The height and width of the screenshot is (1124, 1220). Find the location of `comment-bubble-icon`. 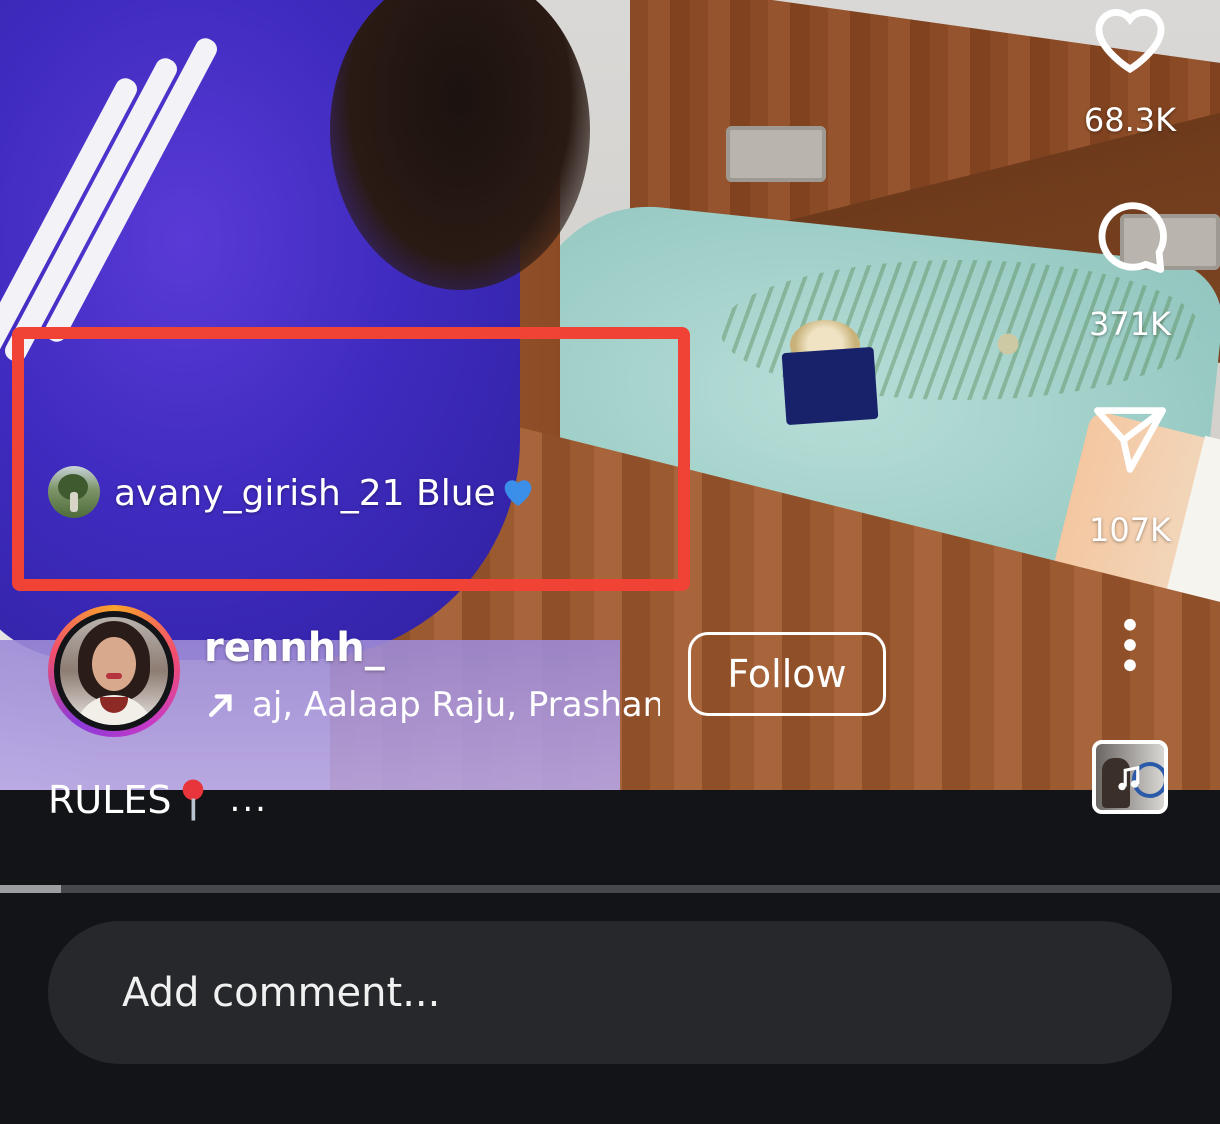

comment-bubble-icon is located at coordinates (1130, 237).